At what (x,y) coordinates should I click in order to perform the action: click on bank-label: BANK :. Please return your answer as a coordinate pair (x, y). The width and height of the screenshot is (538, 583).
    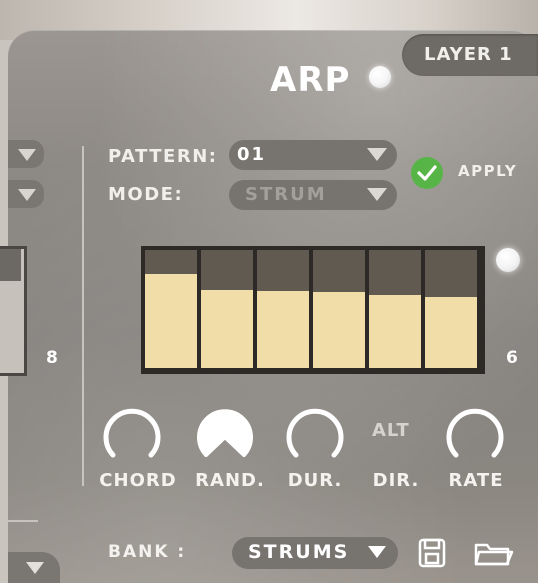
    Looking at the image, I should click on (147, 552).